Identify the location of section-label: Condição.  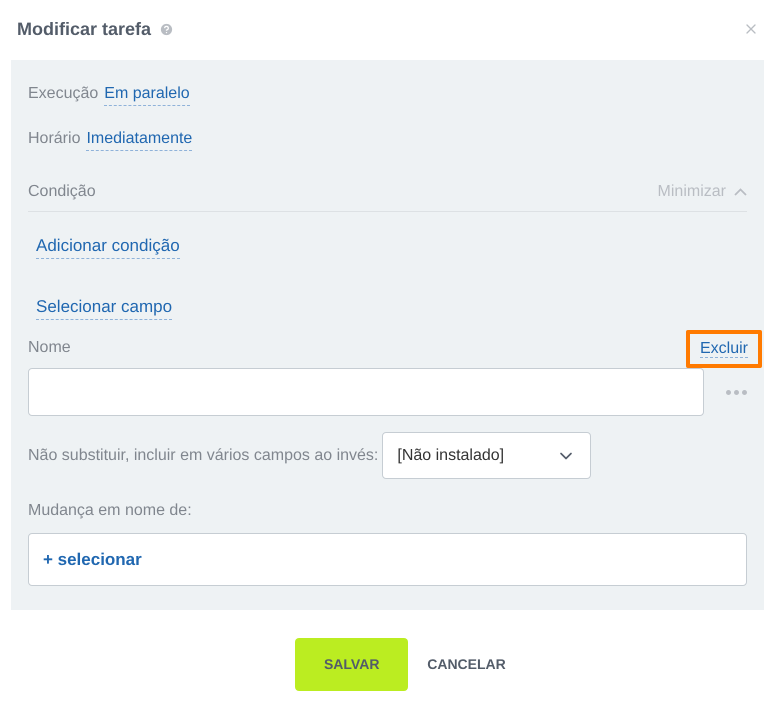
(62, 192).